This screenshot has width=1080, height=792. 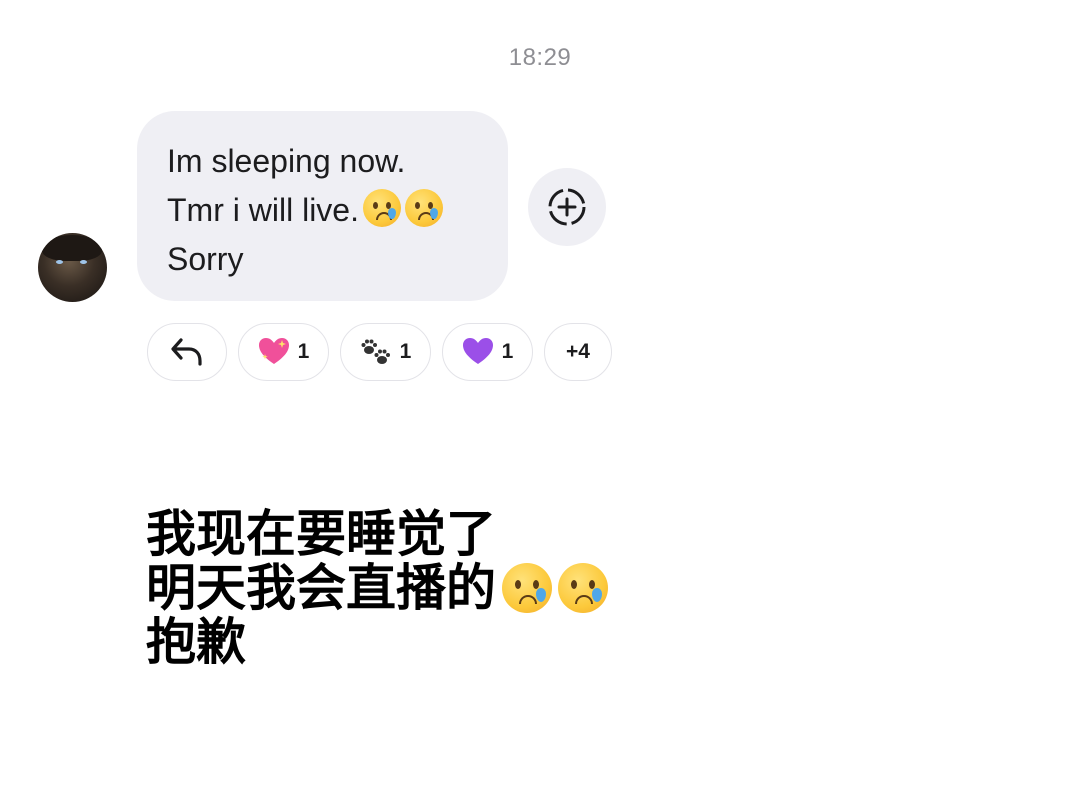 I want to click on paw-prints-icon, so click(x=375, y=351).